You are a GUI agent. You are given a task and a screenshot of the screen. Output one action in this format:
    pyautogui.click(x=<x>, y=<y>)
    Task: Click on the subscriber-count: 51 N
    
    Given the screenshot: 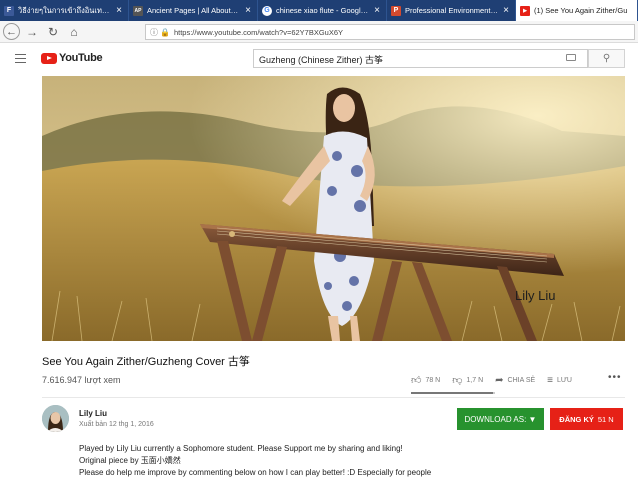 What is the action you would take?
    pyautogui.click(x=605, y=419)
    